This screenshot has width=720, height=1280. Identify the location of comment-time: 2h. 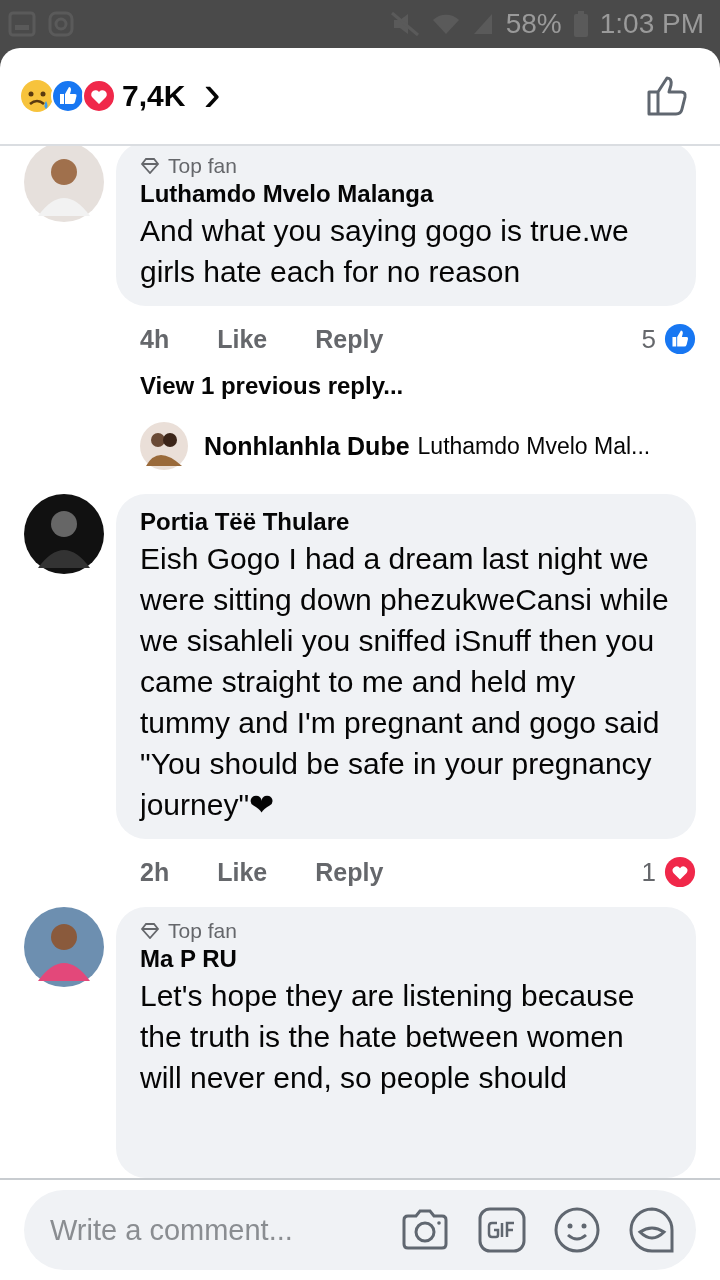
(155, 872).